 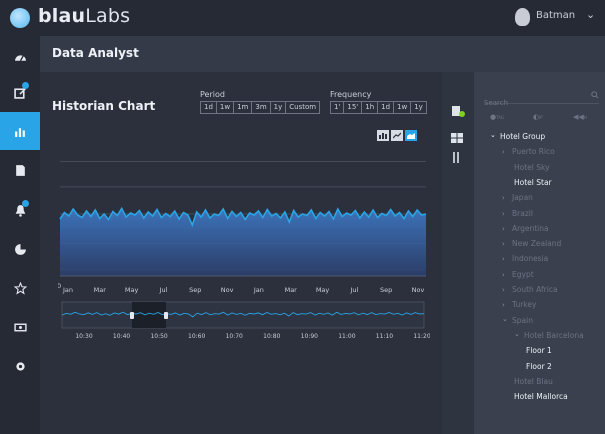 What do you see at coordinates (517, 137) in the screenshot?
I see `tree-item: ⌄ Hotel Group` at bounding box center [517, 137].